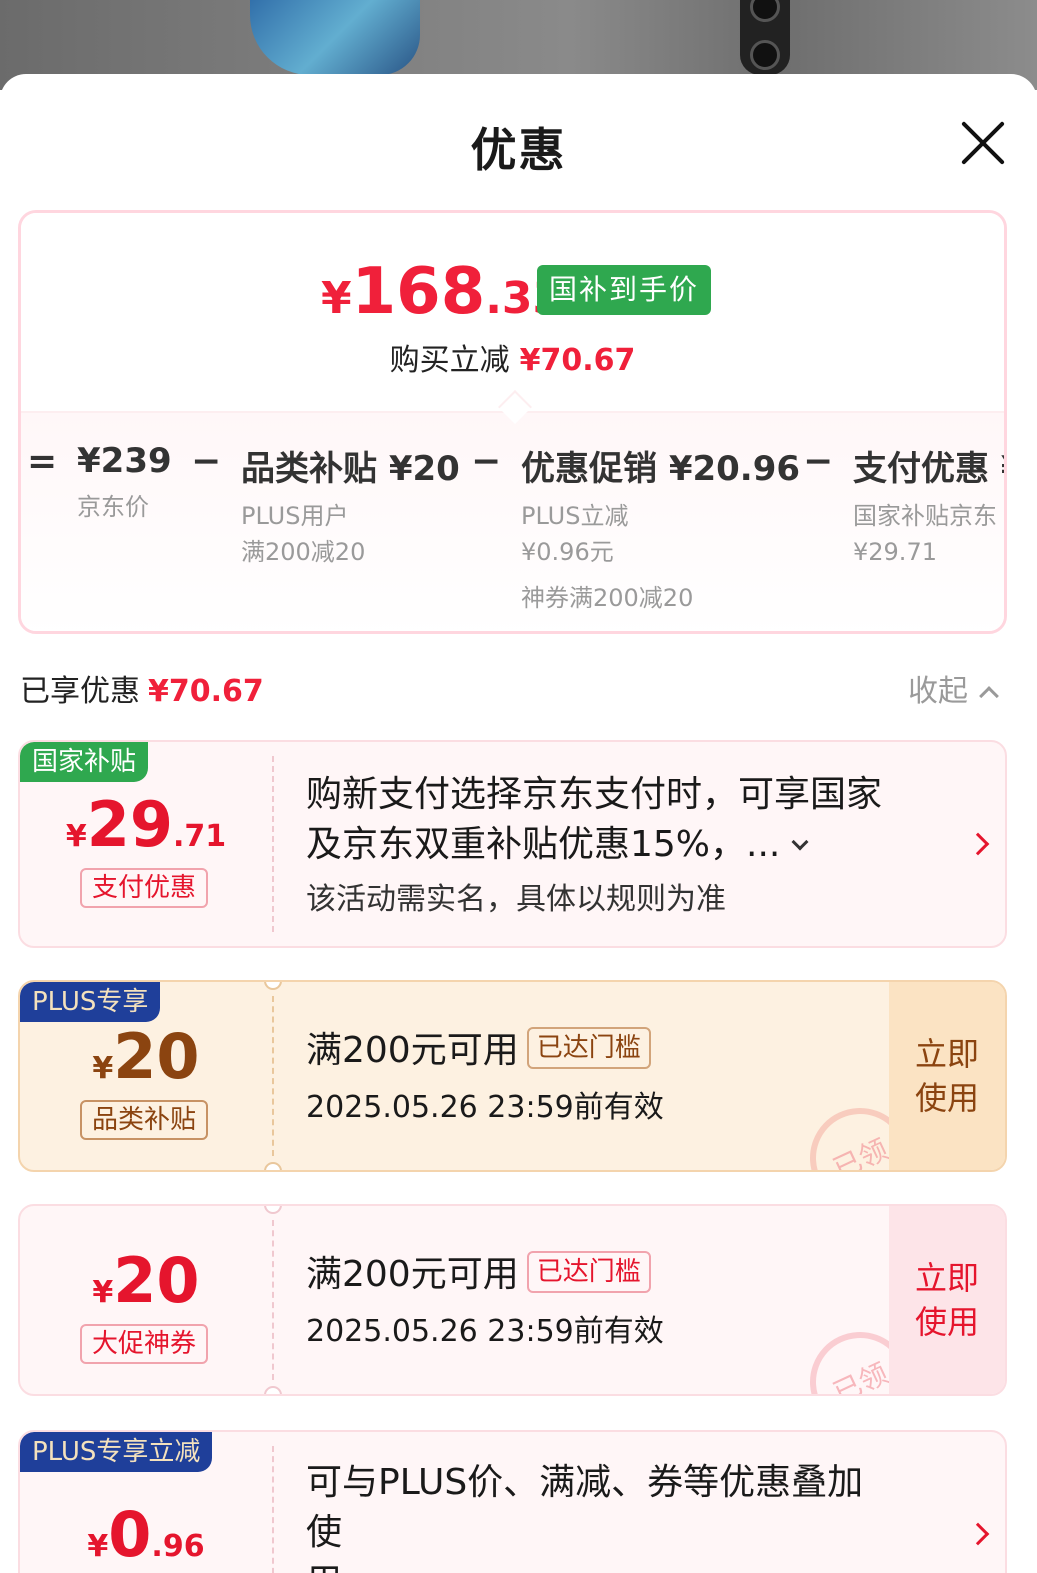  I want to click on amount-decimal: .96, so click(178, 1546).